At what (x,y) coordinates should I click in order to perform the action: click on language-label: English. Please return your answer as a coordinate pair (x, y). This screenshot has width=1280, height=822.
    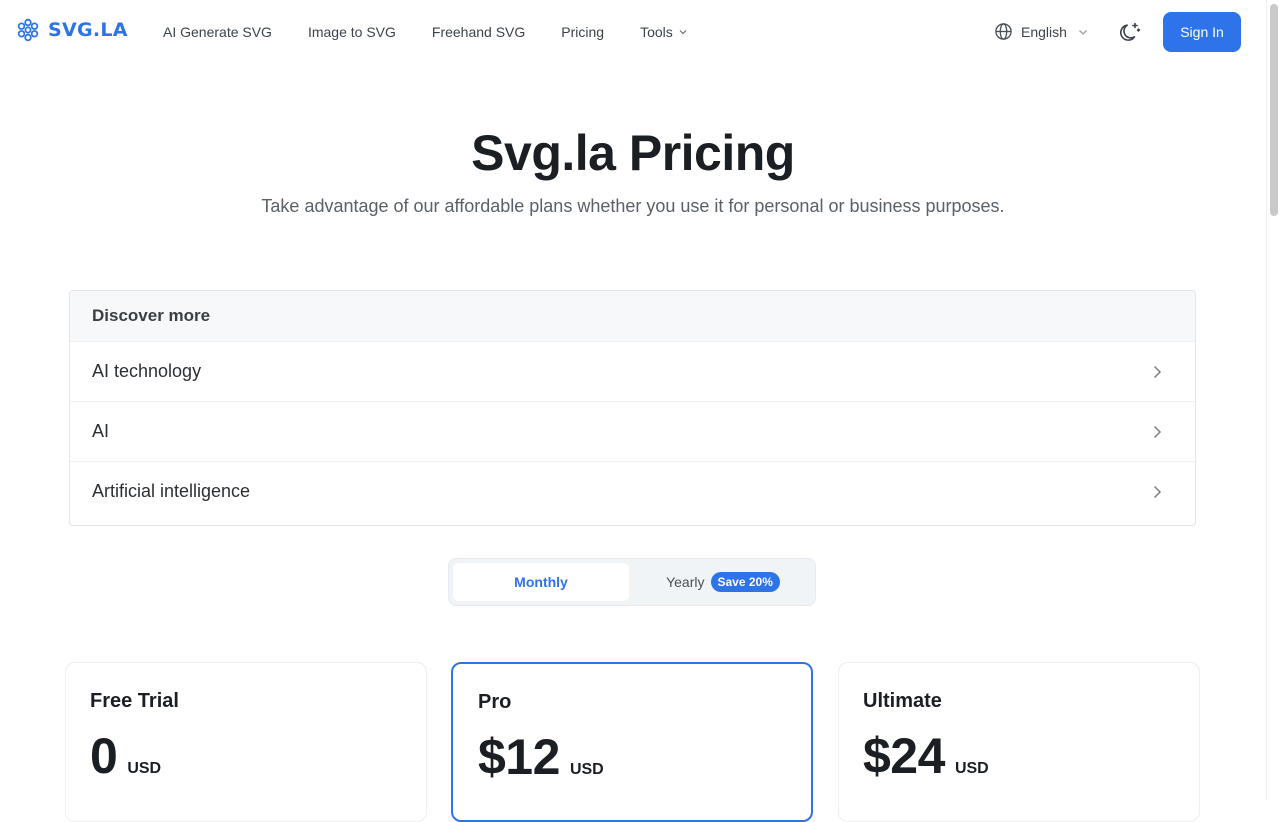
    Looking at the image, I should click on (1044, 31).